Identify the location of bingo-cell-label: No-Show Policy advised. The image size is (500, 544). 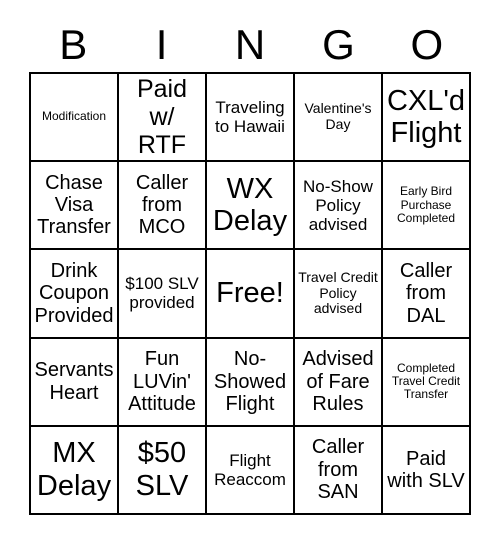
(338, 205).